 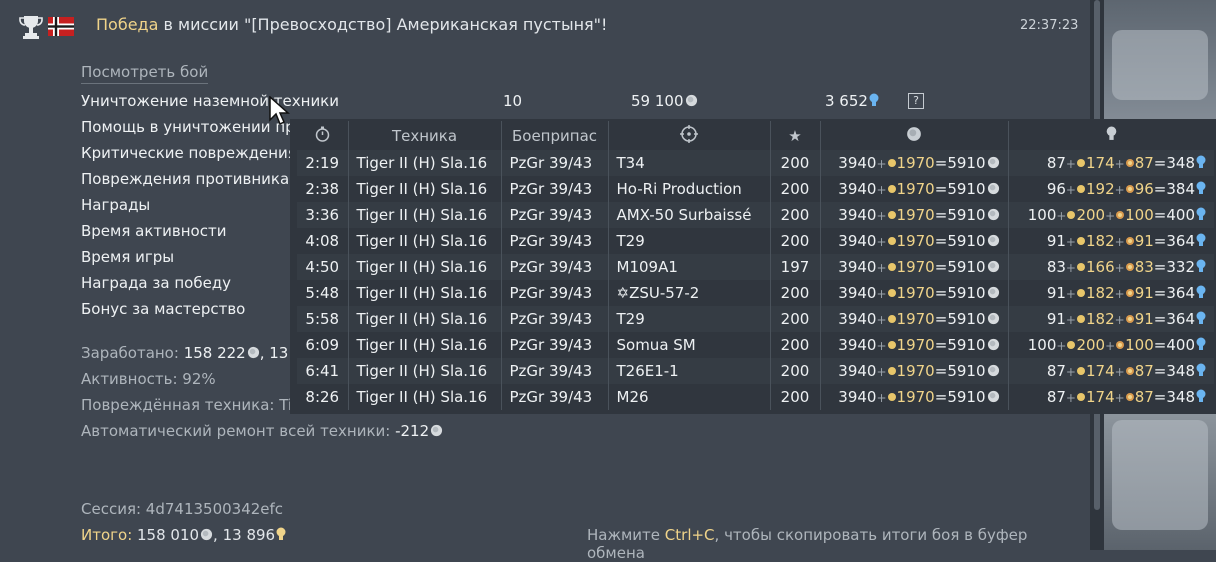 I want to click on kill-time: 6:41, so click(x=322, y=371).